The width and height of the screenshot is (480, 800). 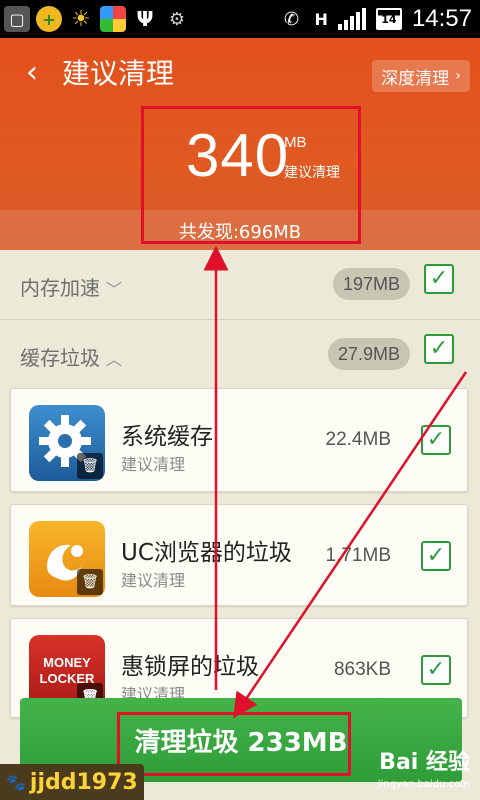 I want to click on section-cache-size: 27.9MB, so click(x=368, y=354).